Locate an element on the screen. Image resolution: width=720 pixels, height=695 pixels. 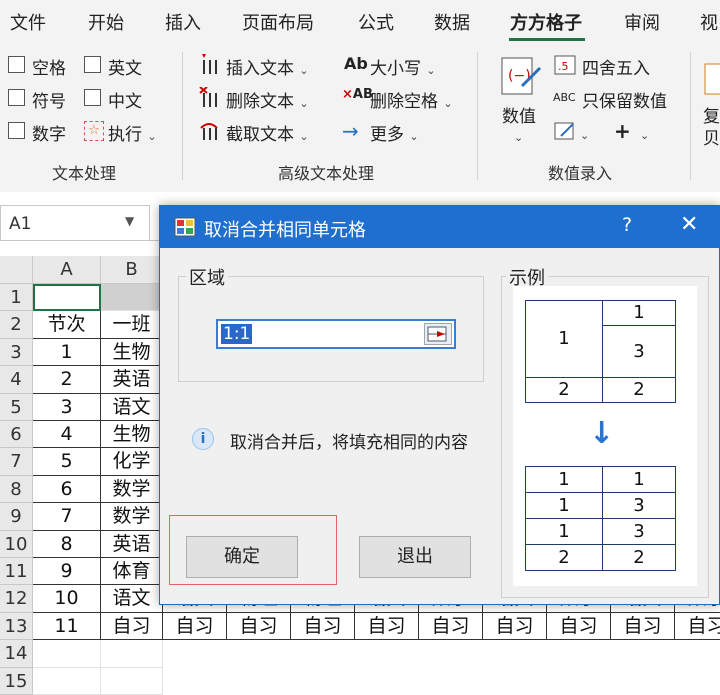
delete-text-button: 删除文本 ⌄ is located at coordinates (267, 99).